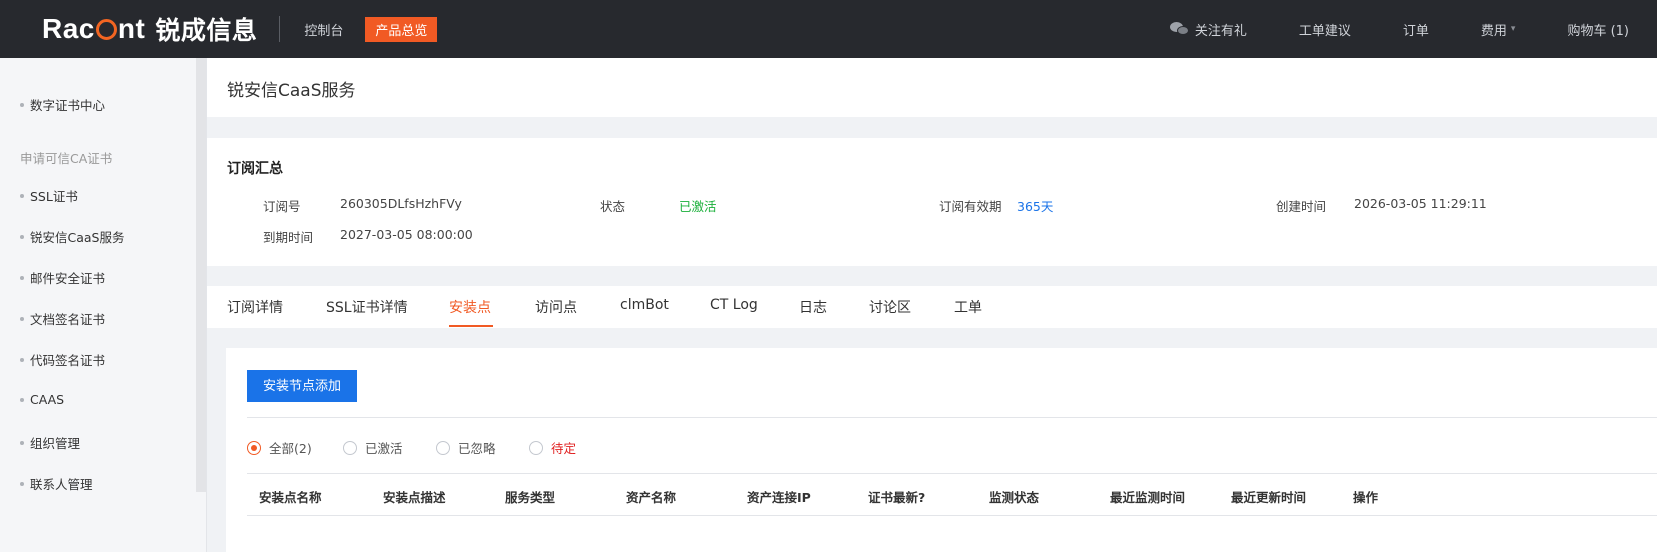 The image size is (1657, 552). What do you see at coordinates (291, 91) in the screenshot?
I see `page-title: 锐安信CaaS服务` at bounding box center [291, 91].